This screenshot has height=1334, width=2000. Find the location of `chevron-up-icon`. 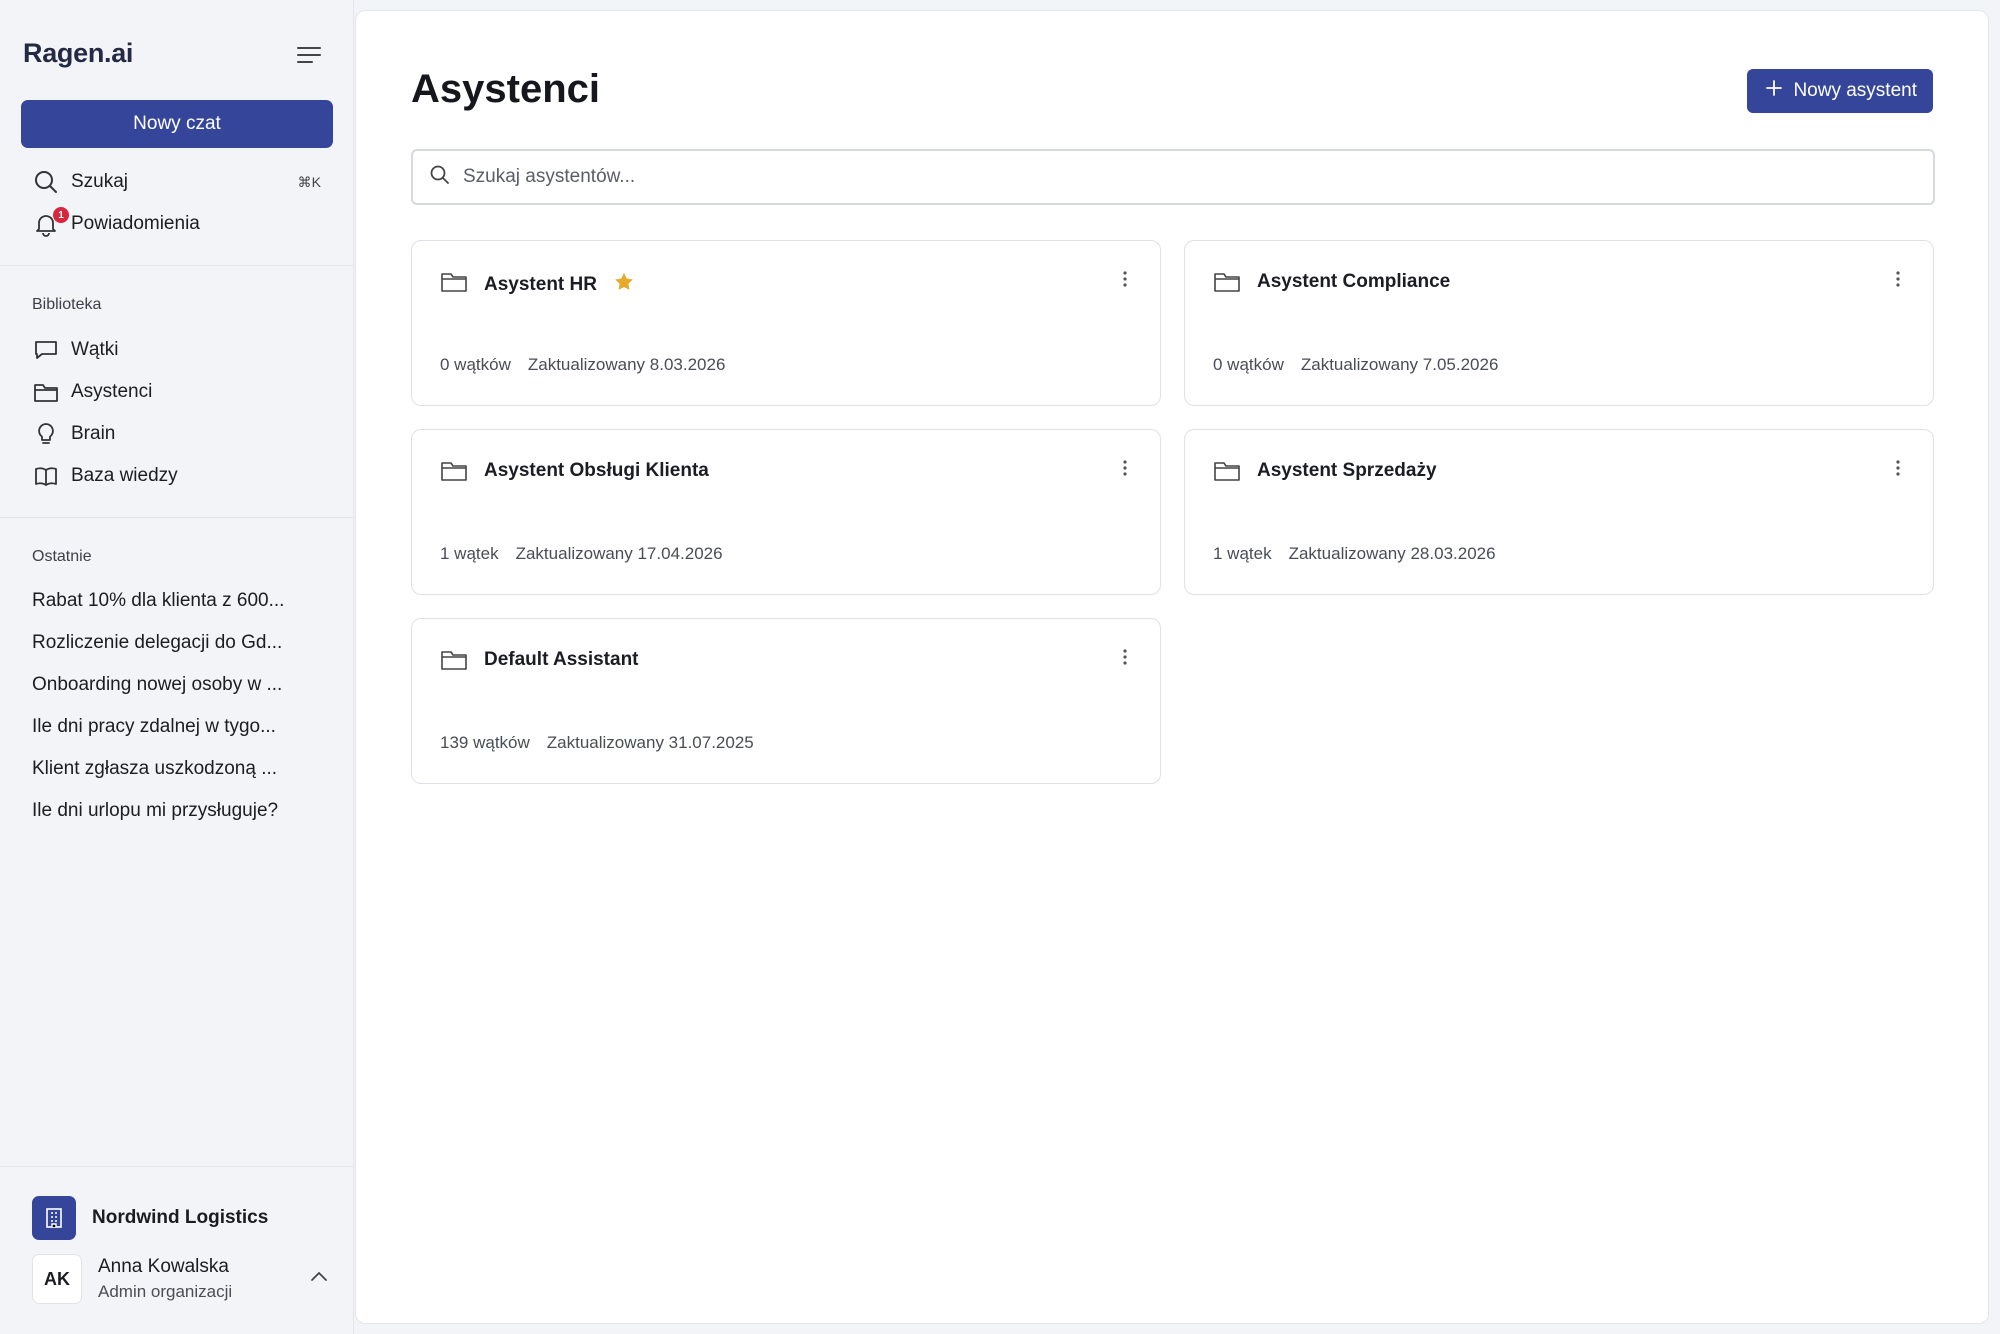

chevron-up-icon is located at coordinates (319, 1278).